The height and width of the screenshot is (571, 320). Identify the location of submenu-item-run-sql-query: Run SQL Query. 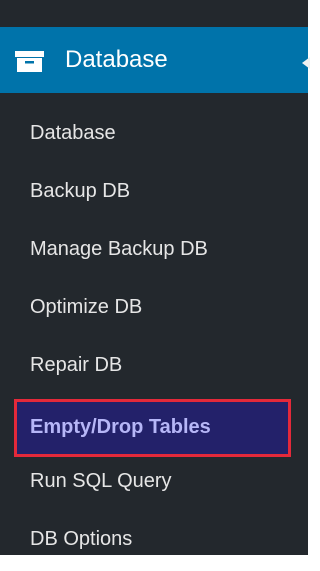
(154, 484).